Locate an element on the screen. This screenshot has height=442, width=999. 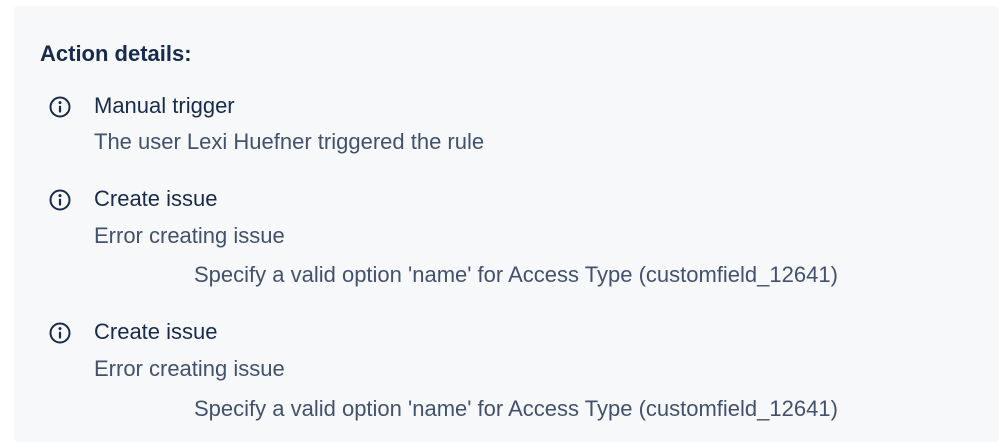
action-description: The user Lexi Huefner triggered the rule is located at coordinates (289, 141).